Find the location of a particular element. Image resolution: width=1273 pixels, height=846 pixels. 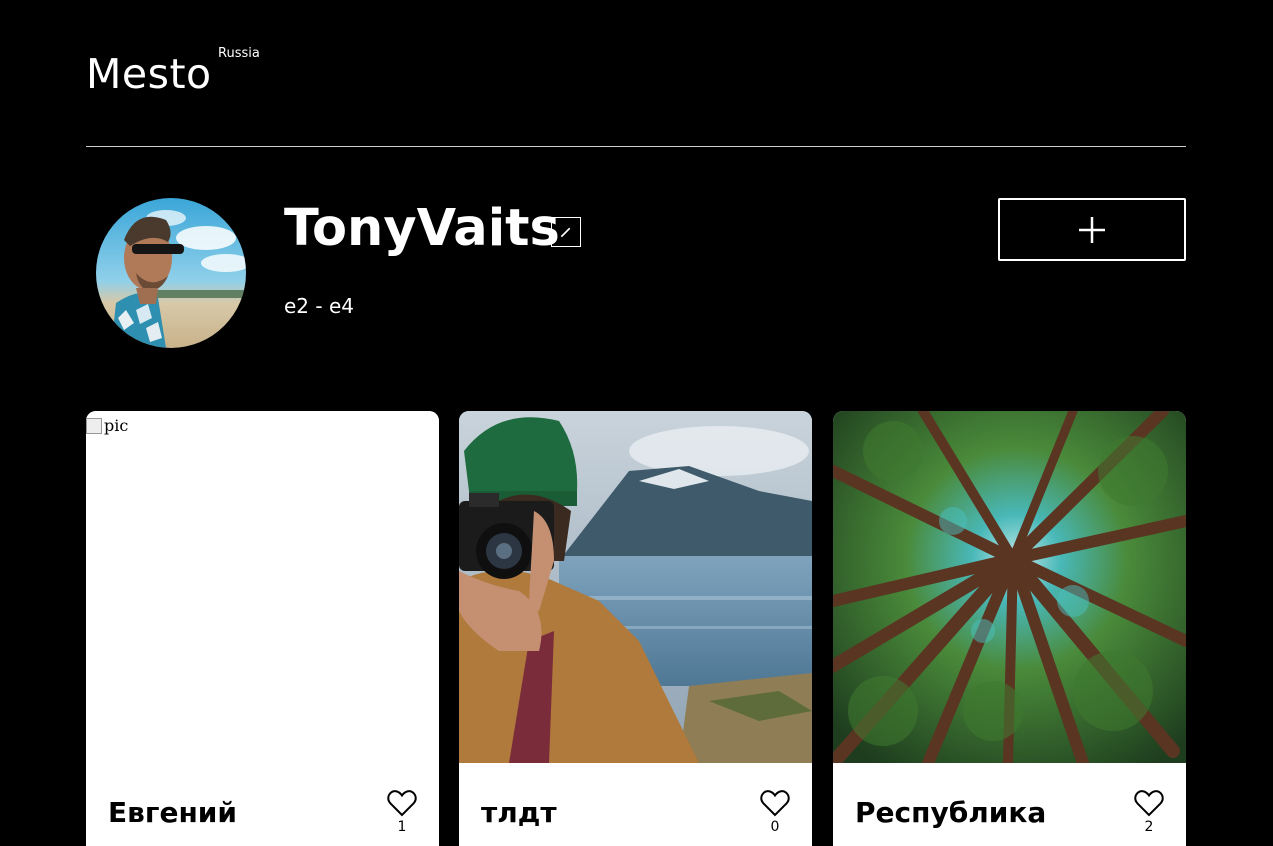

like-container: 2 is located at coordinates (1149, 812).